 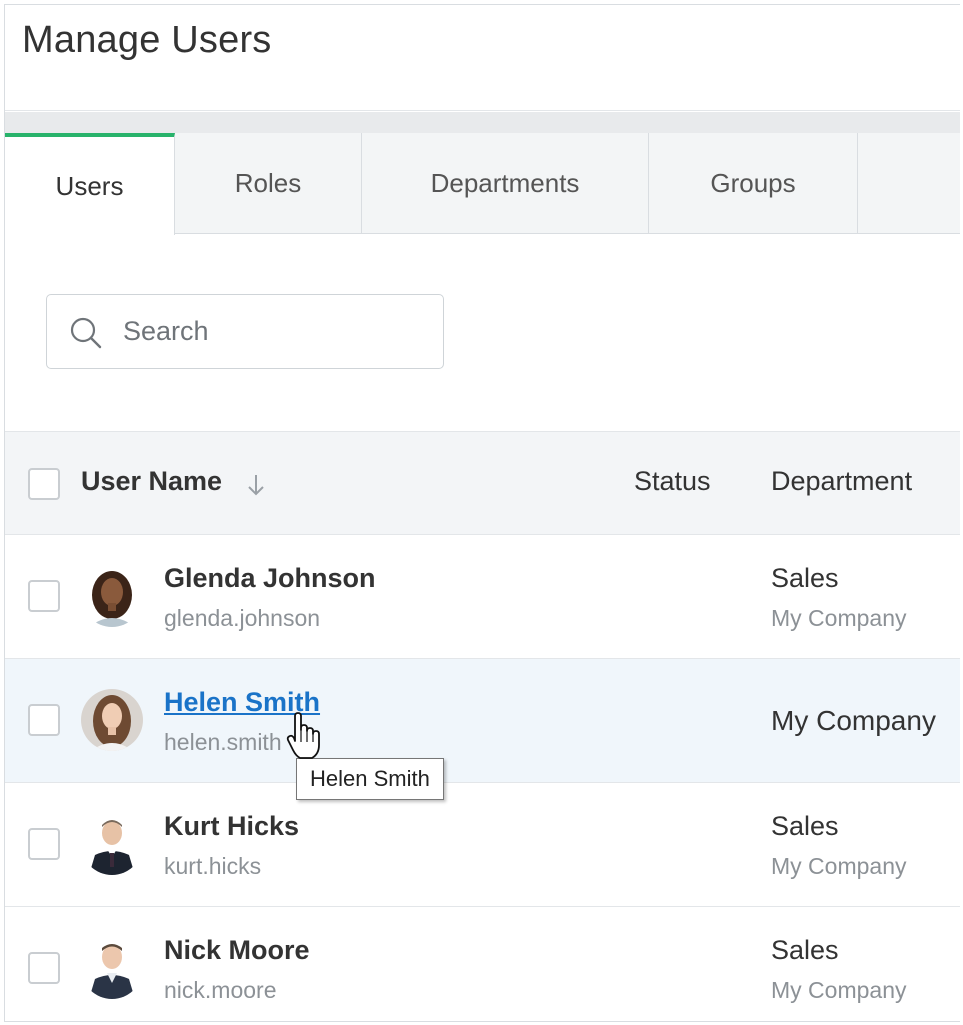 What do you see at coordinates (753, 183) in the screenshot?
I see `tab-groups: Groups` at bounding box center [753, 183].